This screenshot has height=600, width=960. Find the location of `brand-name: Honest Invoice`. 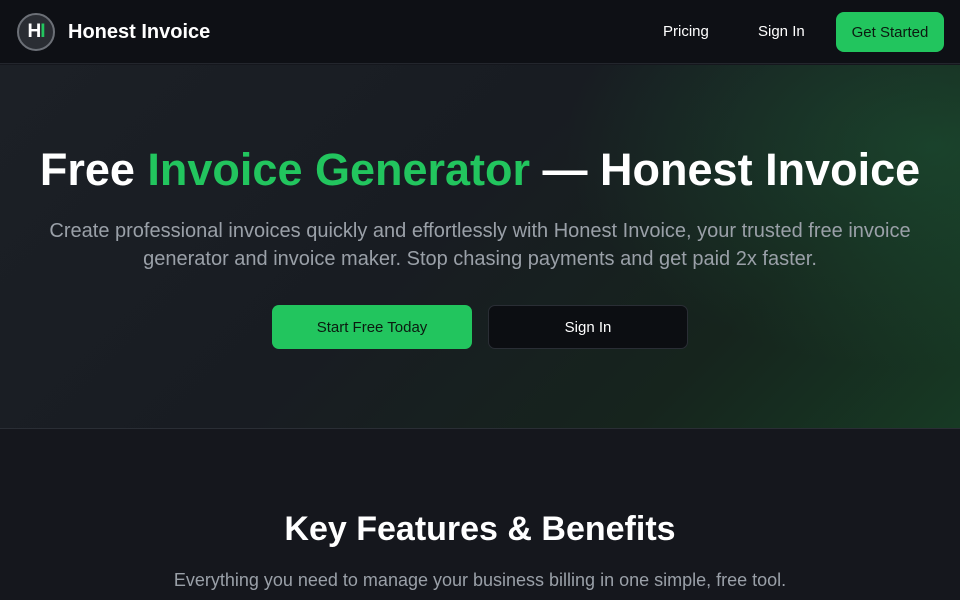

brand-name: Honest Invoice is located at coordinates (139, 32).